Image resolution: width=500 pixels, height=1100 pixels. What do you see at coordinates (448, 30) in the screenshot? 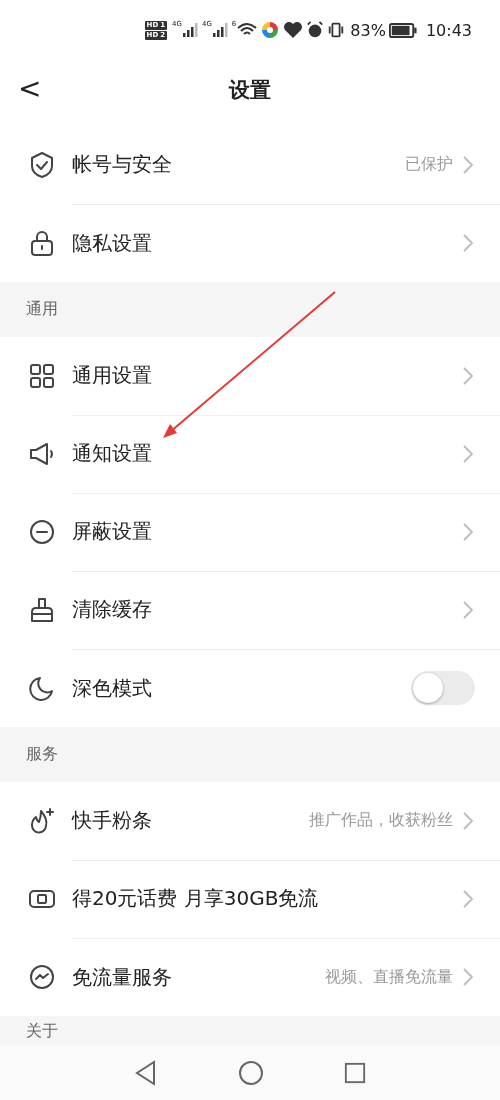
I see `clock: 10:43` at bounding box center [448, 30].